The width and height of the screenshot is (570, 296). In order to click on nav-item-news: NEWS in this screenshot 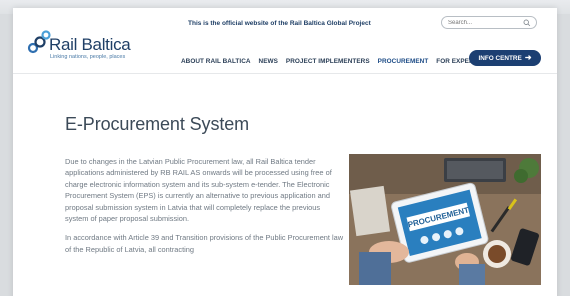, I will do `click(268, 61)`.